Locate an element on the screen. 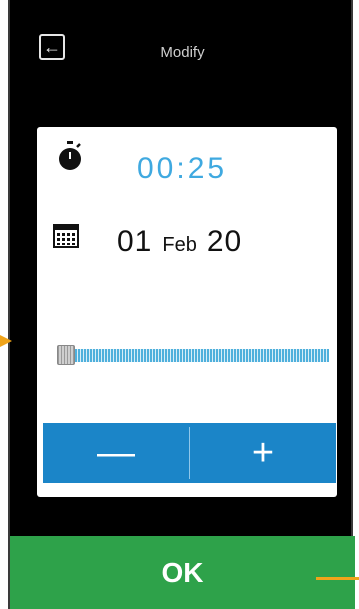 This screenshot has height=609, width=359. date-display: 01 Feb 20 is located at coordinates (179, 242).